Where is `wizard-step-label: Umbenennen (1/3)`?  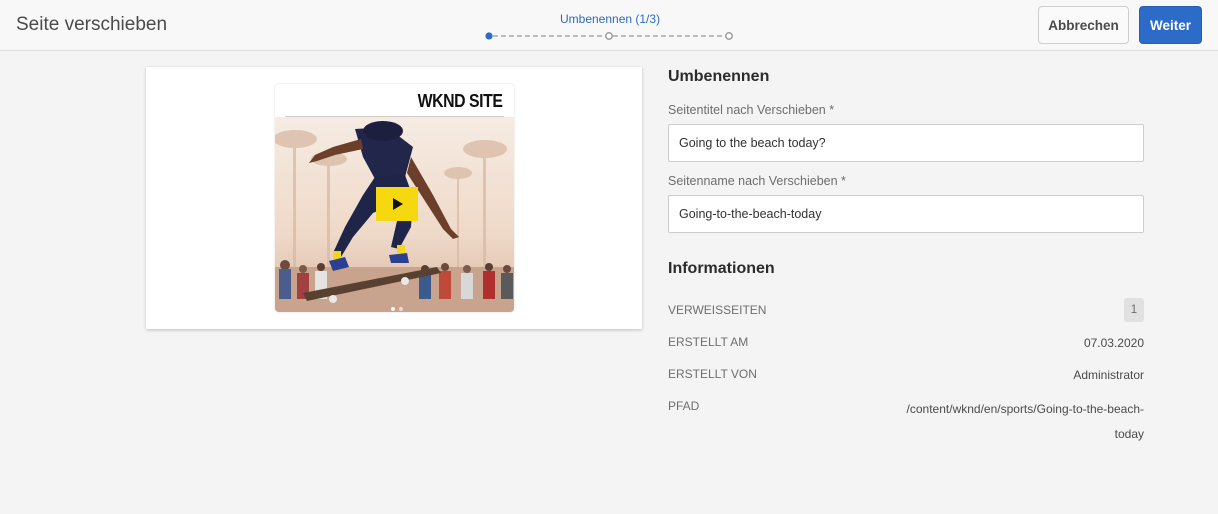 wizard-step-label: Umbenennen (1/3) is located at coordinates (610, 19).